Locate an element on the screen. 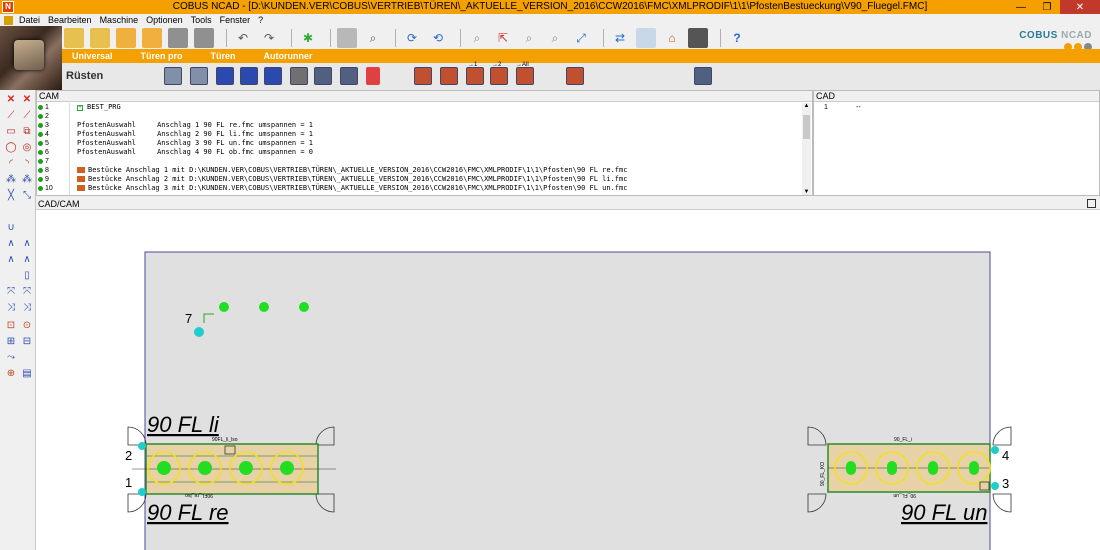 This screenshot has height=550, width=1100. menu-datei: Datei is located at coordinates (29, 20).